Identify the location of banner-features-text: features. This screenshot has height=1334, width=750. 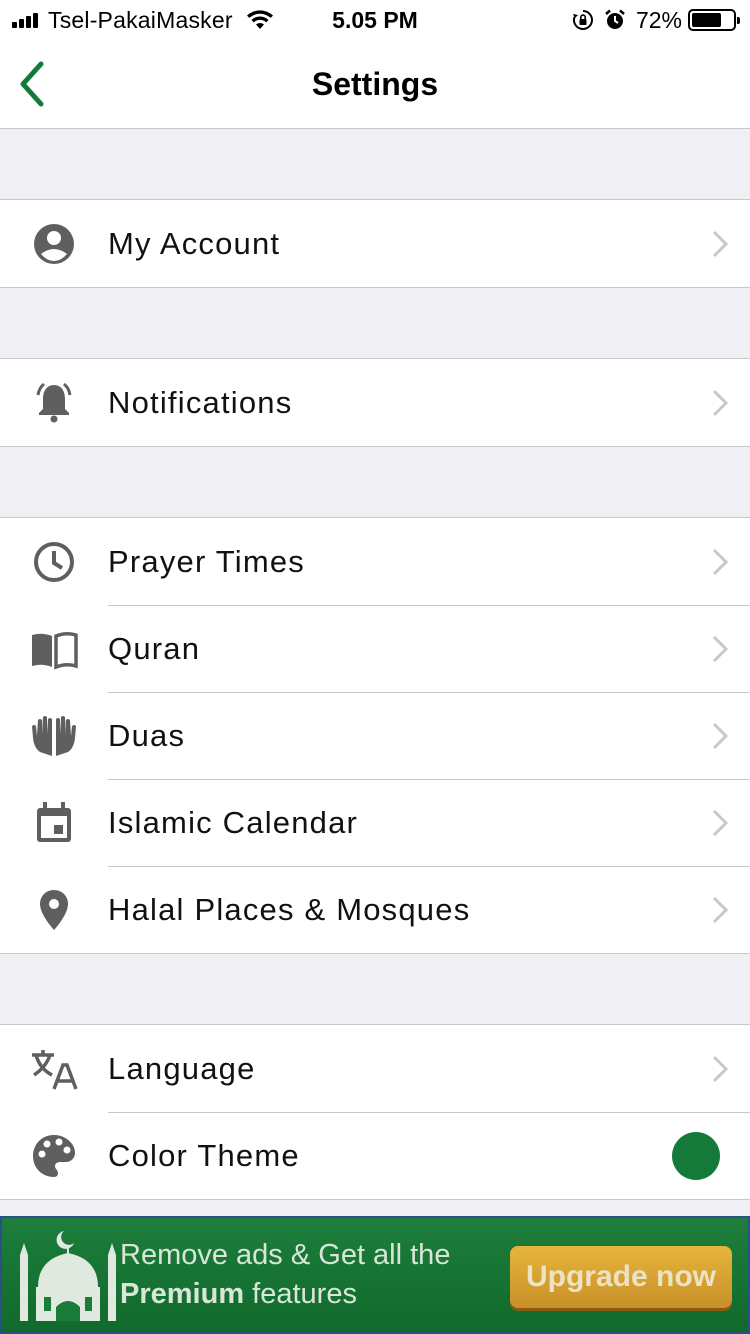
(300, 1294).